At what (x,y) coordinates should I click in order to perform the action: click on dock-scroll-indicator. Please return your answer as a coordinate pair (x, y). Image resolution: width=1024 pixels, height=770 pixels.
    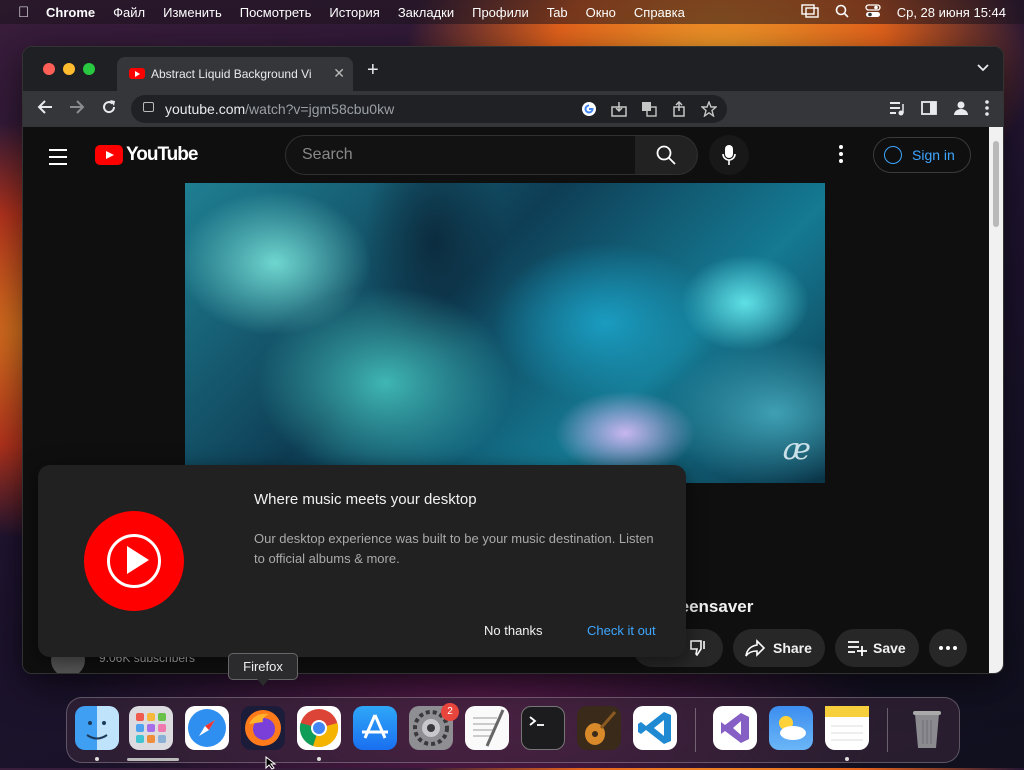
    Looking at the image, I should click on (153, 759).